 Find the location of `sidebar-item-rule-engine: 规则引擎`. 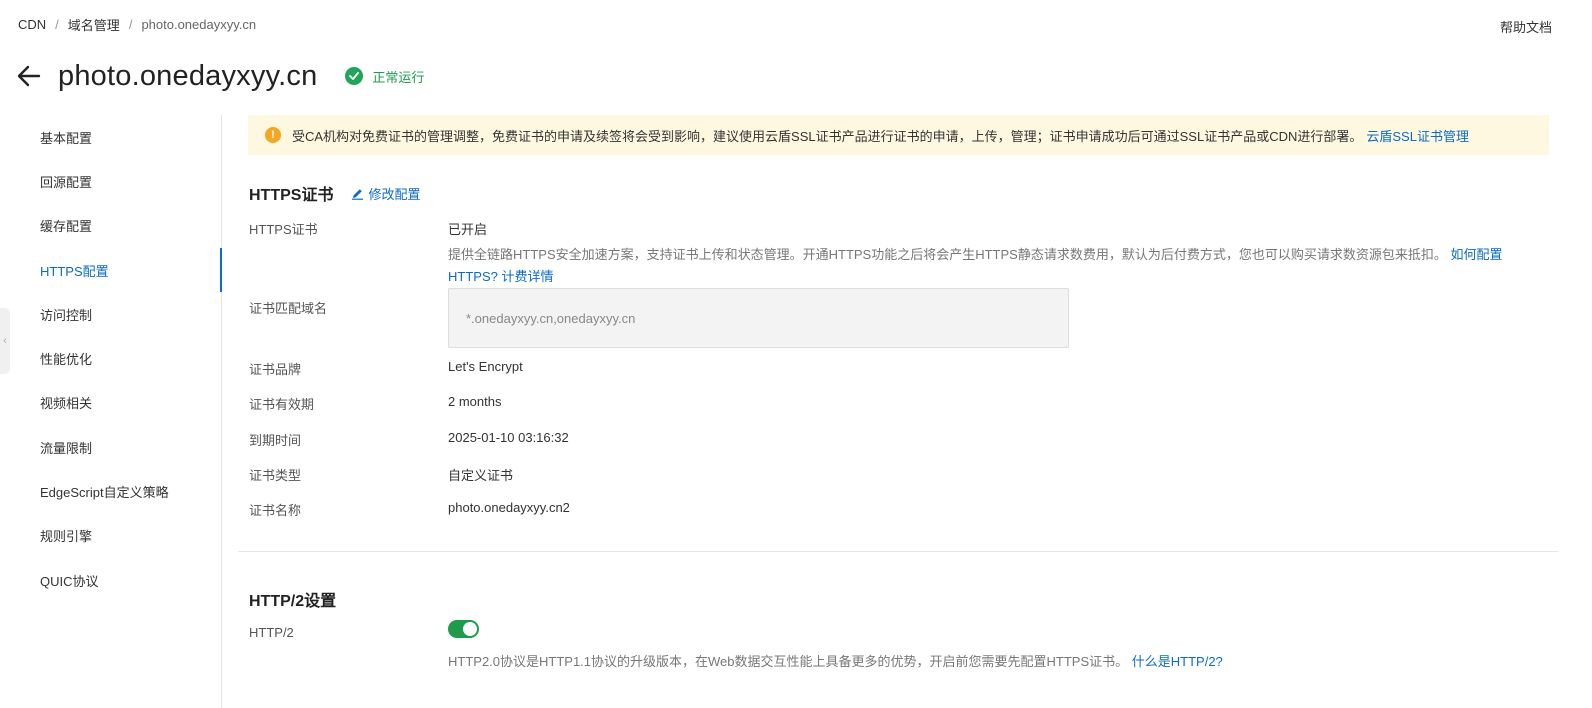

sidebar-item-rule-engine: 规则引擎 is located at coordinates (110, 536).